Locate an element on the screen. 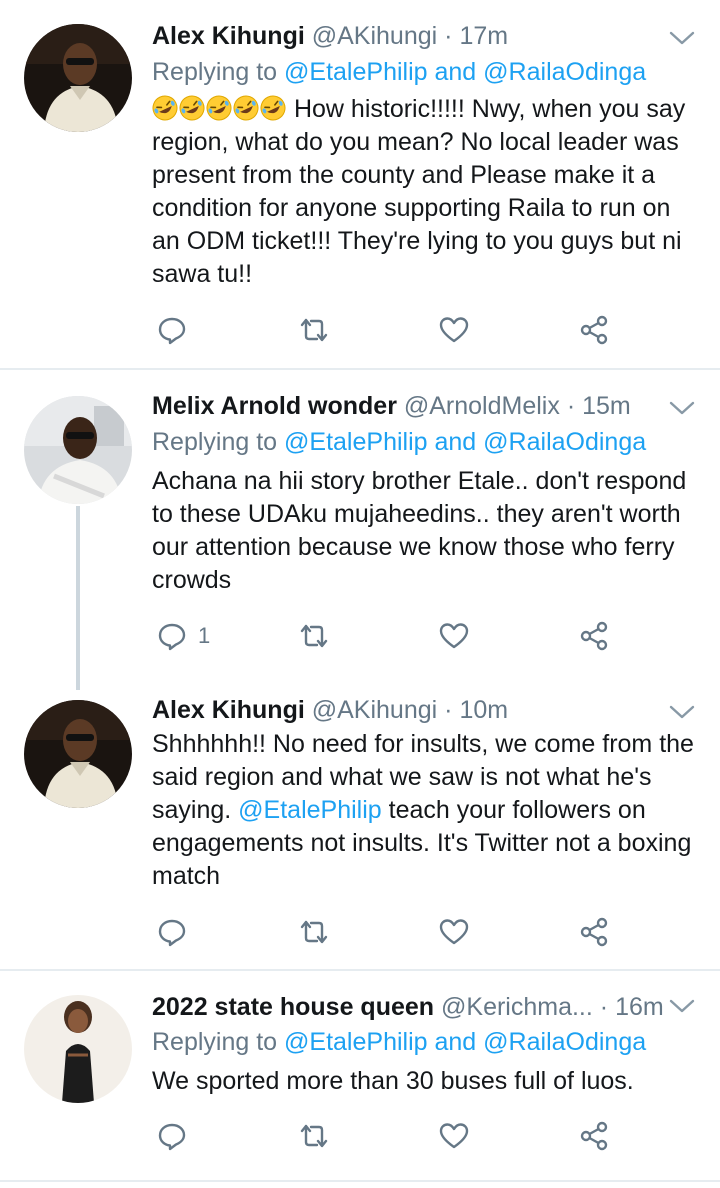 Image resolution: width=720 pixels, height=1188 pixels. reply-button: 1 is located at coordinates (183, 636).